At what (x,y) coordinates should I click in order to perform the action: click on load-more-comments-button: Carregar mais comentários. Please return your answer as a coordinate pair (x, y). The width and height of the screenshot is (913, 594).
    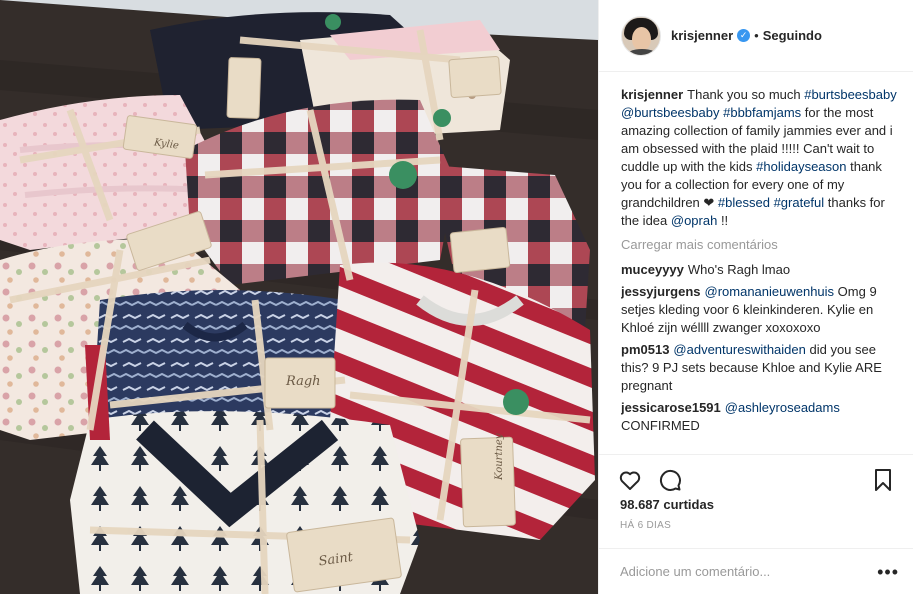
    Looking at the image, I should click on (759, 245).